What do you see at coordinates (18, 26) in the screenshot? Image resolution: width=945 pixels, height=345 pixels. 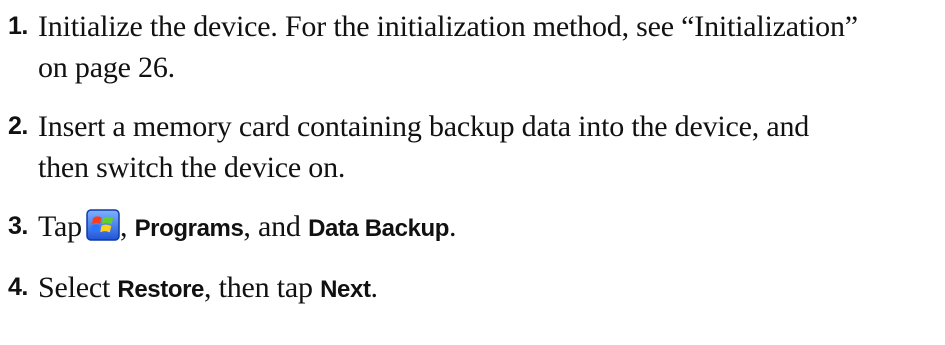 I see `step-number: 1.` at bounding box center [18, 26].